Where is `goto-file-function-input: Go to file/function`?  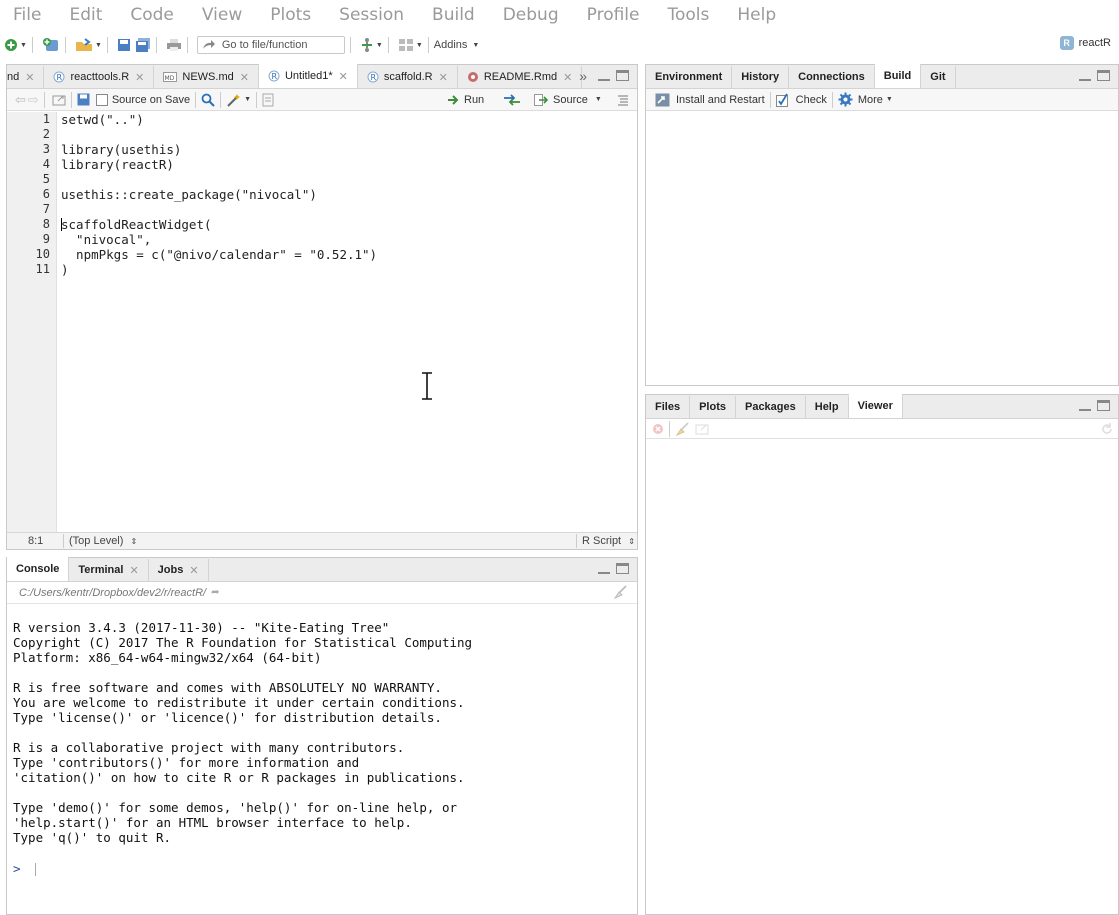
goto-file-function-input: Go to file/function is located at coordinates (270, 45).